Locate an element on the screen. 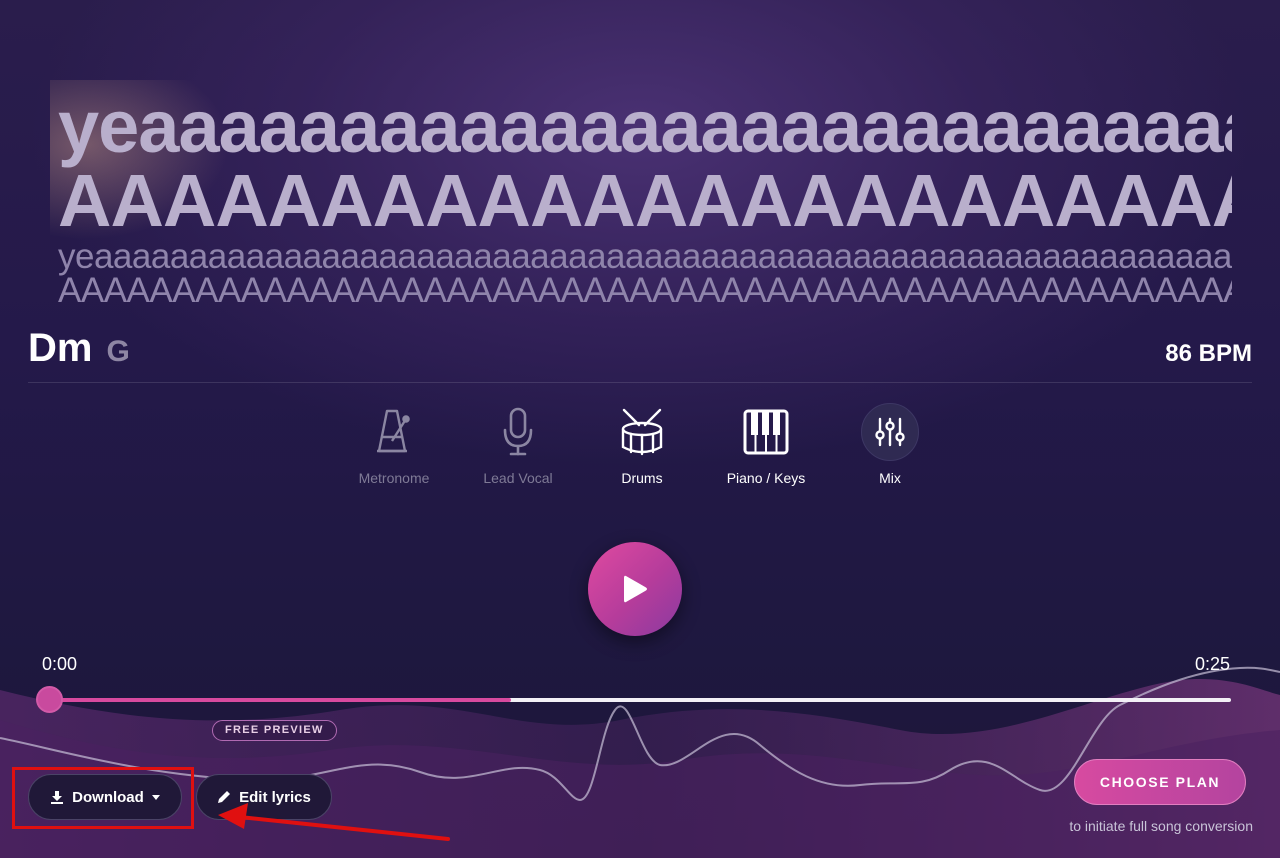 Image resolution: width=1280 pixels, height=858 pixels. progress-track is located at coordinates (640, 700).